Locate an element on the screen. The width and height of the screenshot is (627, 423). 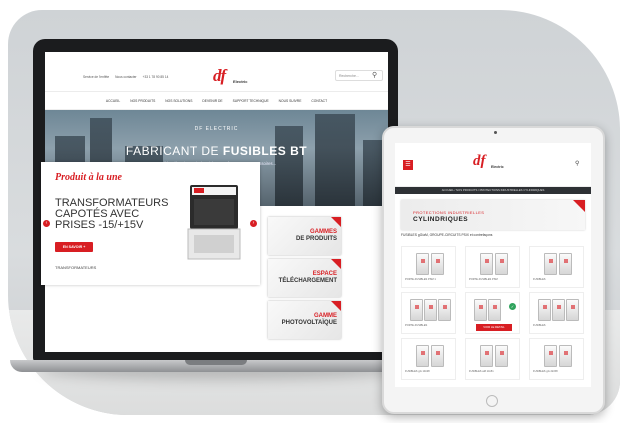
menu-item-contact: CONTACT is located at coordinates (319, 104).